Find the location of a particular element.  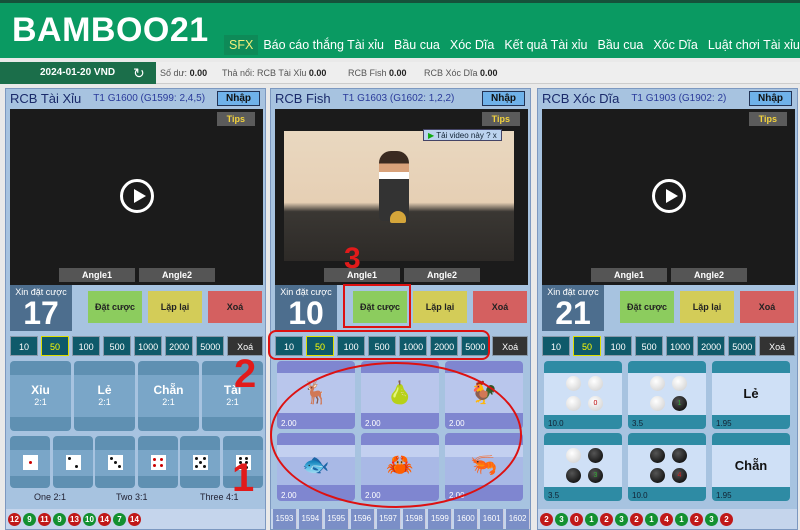

panel-header: RCB Tài Xỉu T1 G1600 (G1599: 2,4,5) Nhập is located at coordinates (135, 98).